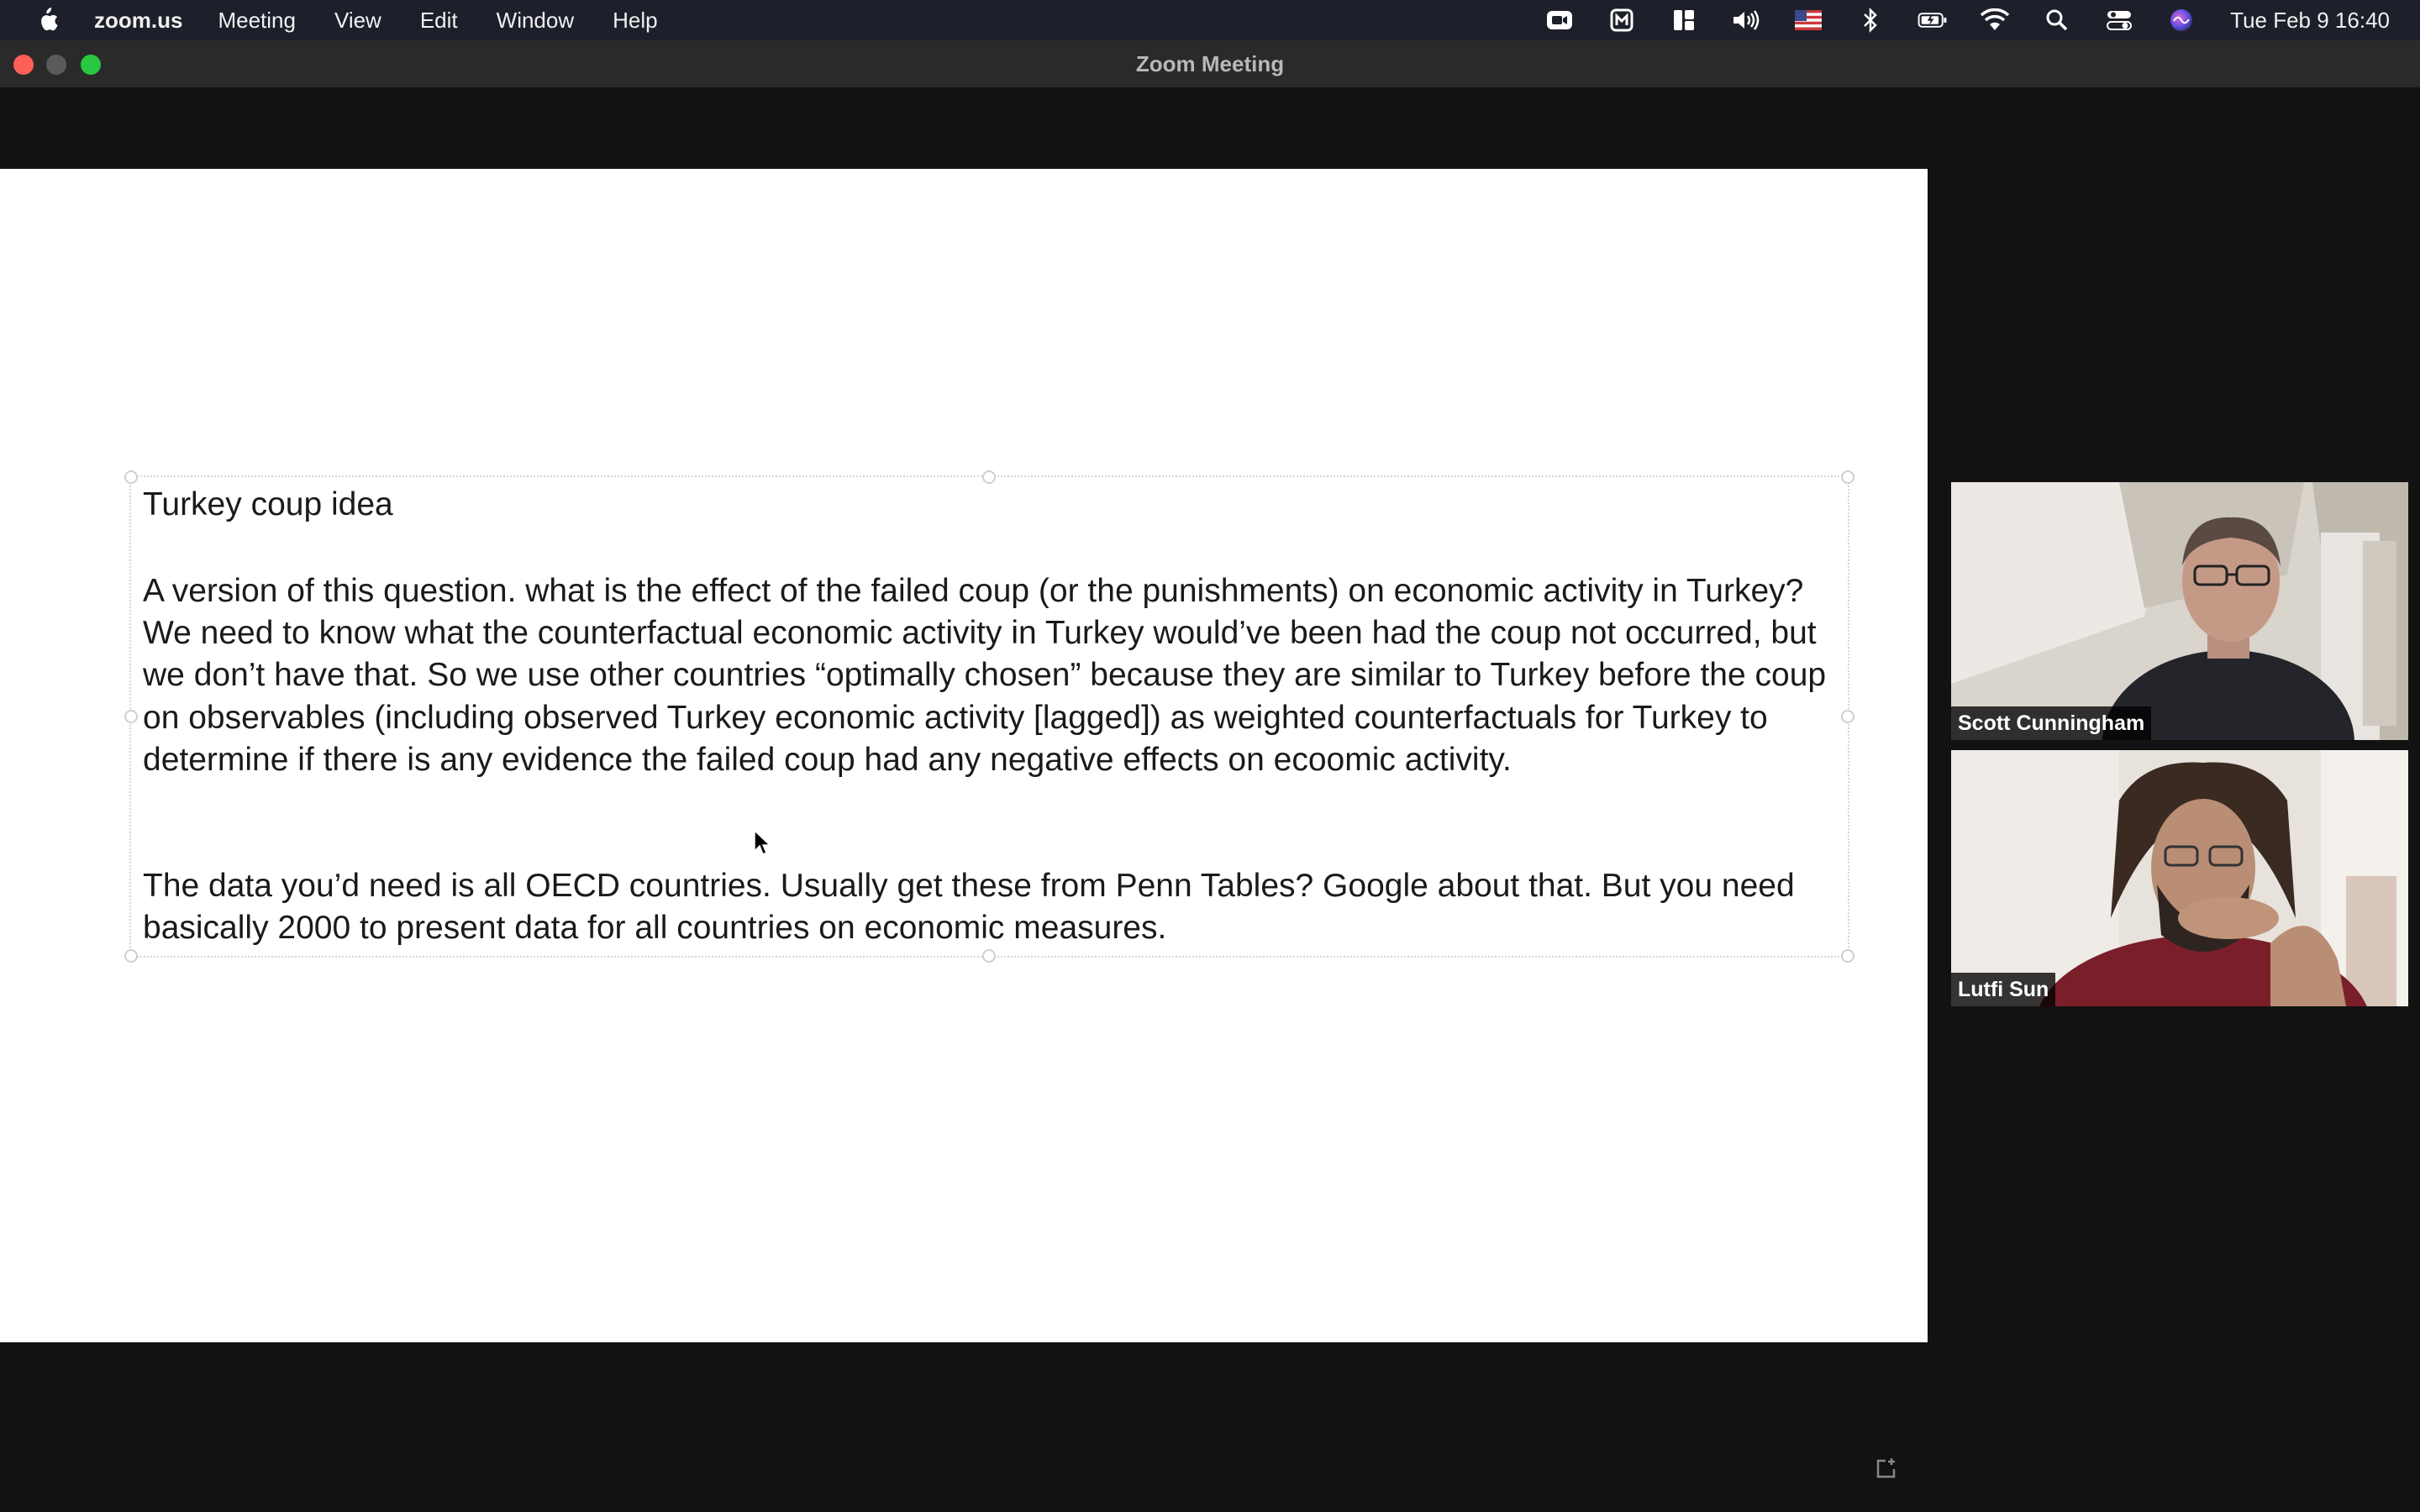 Image resolution: width=2420 pixels, height=1512 pixels. Describe the element at coordinates (1848, 477) in the screenshot. I see `resize-handle-top-right` at that location.